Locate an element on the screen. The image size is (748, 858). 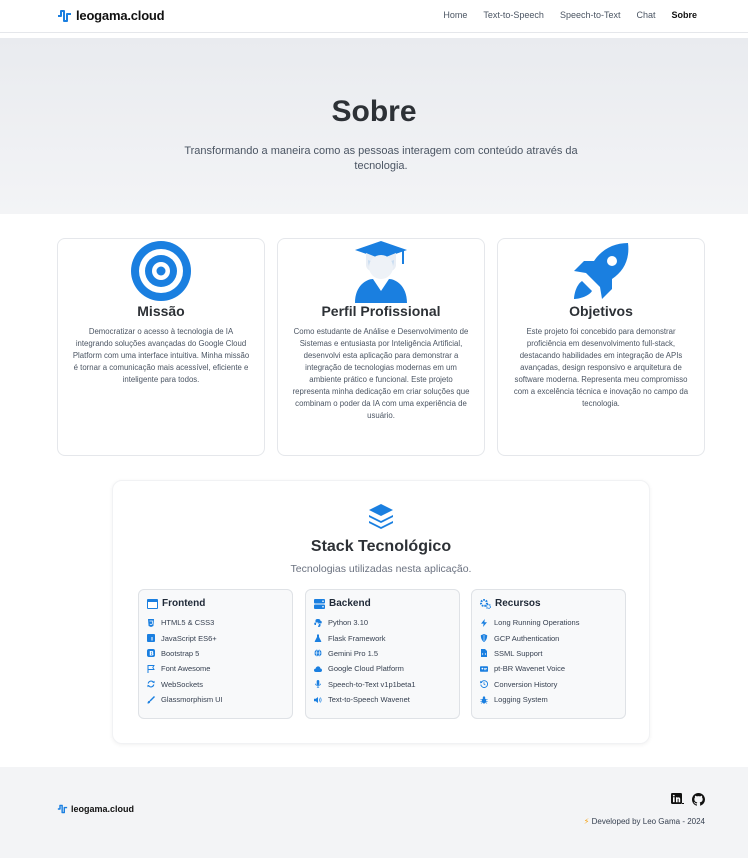
list-item: Gemini Pro 1.5 is located at coordinates (365, 653).